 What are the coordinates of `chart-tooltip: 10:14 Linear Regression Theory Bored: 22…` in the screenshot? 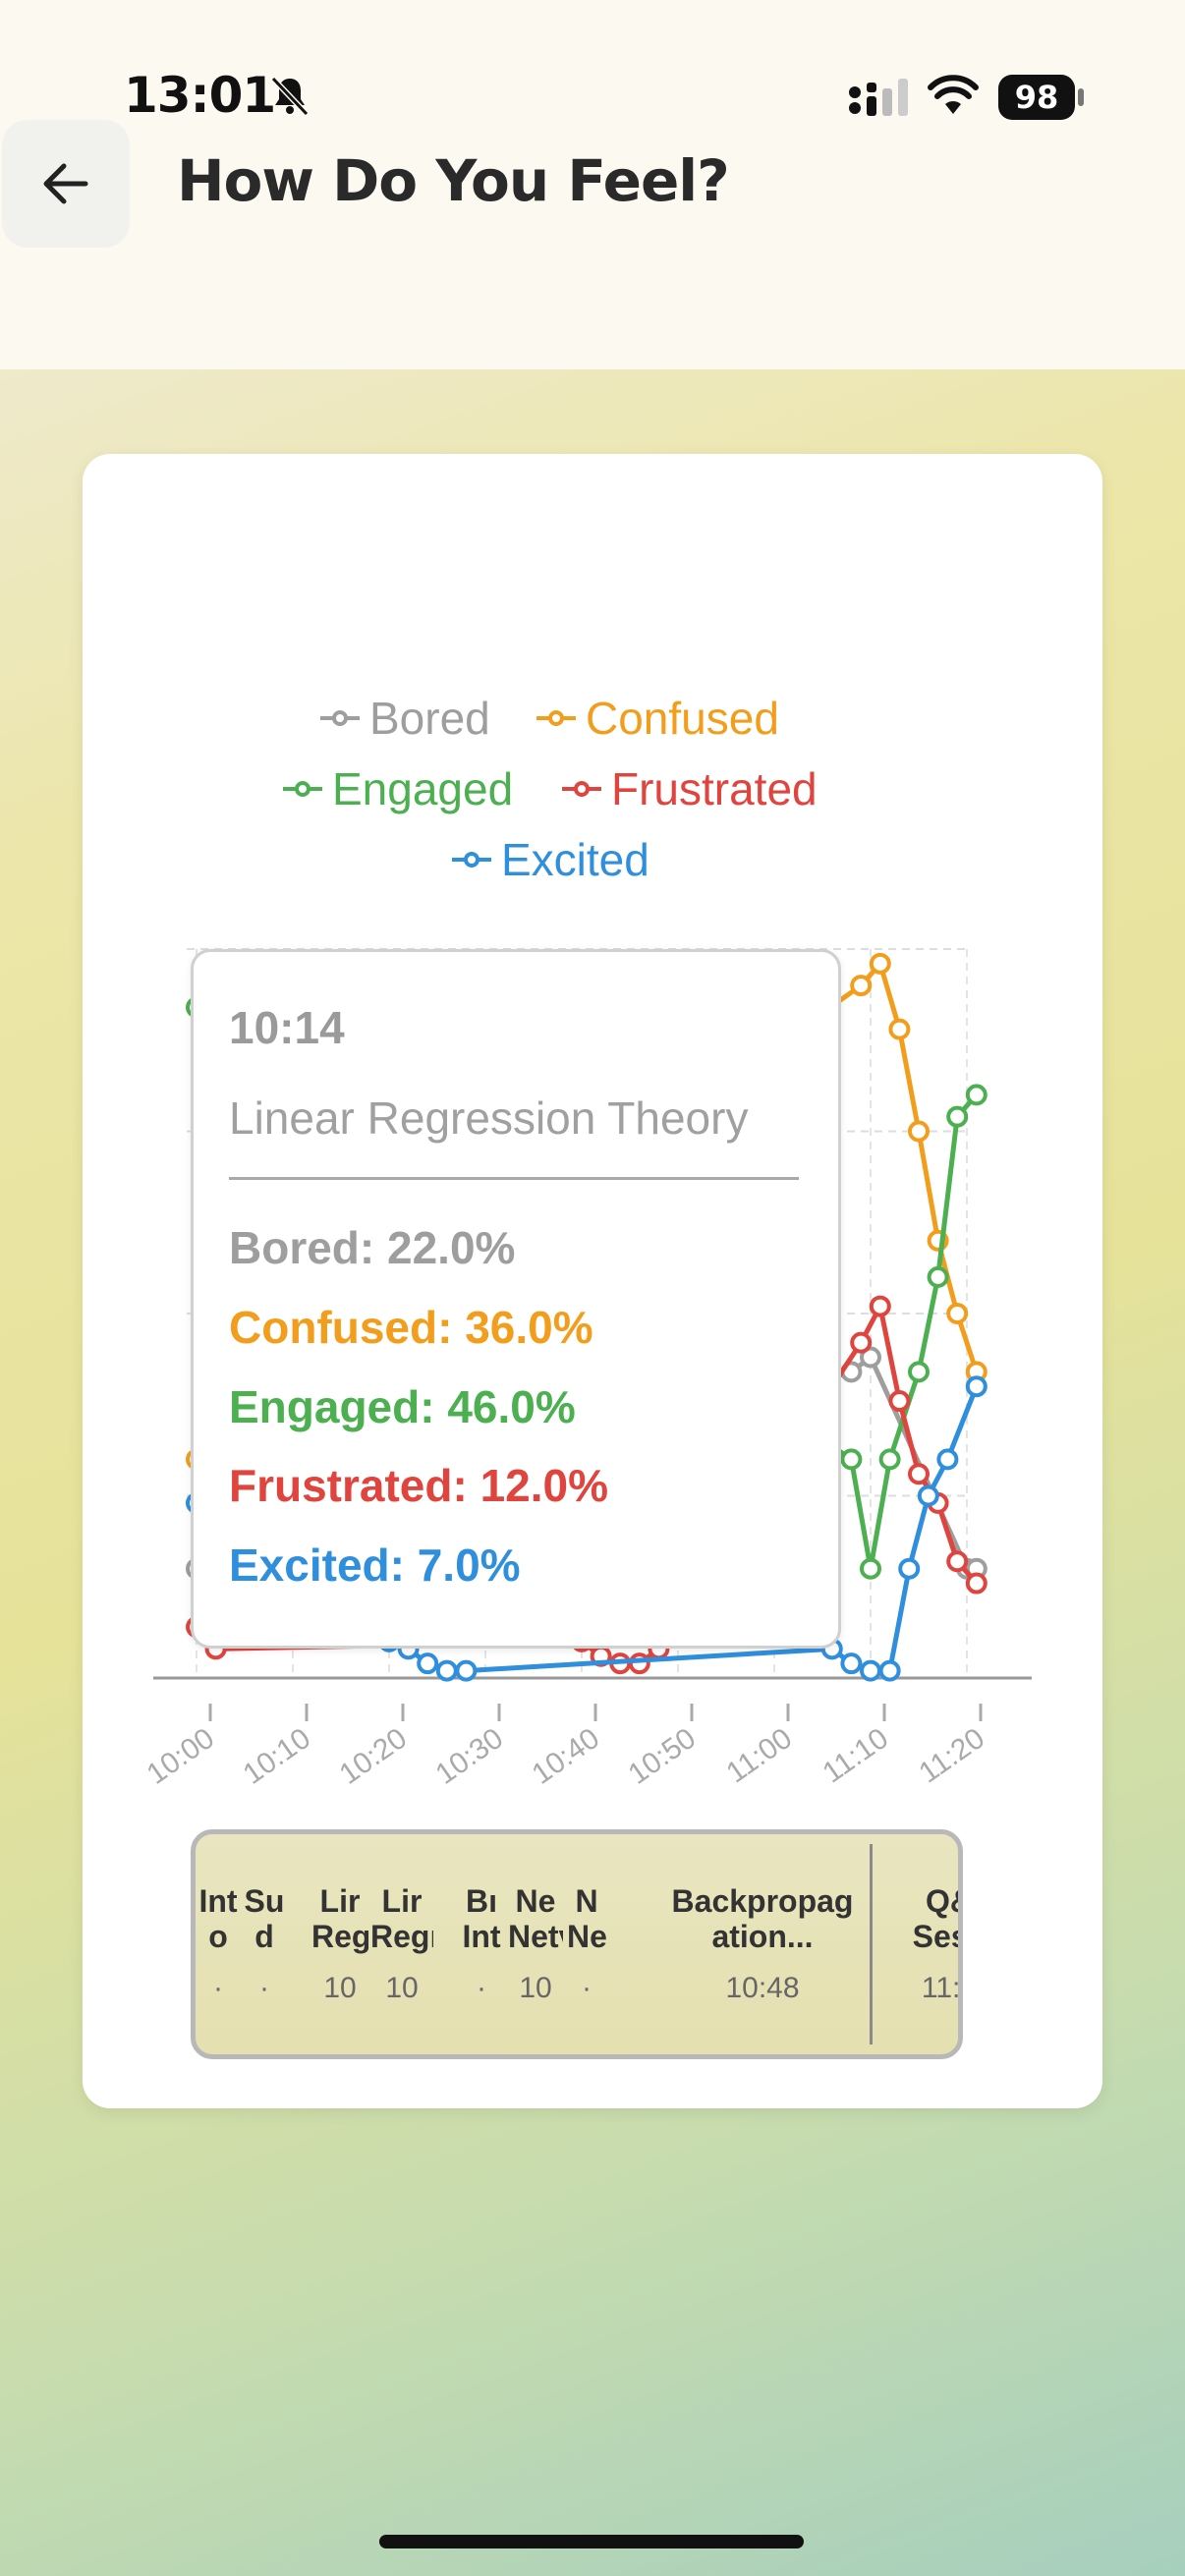 It's located at (516, 1299).